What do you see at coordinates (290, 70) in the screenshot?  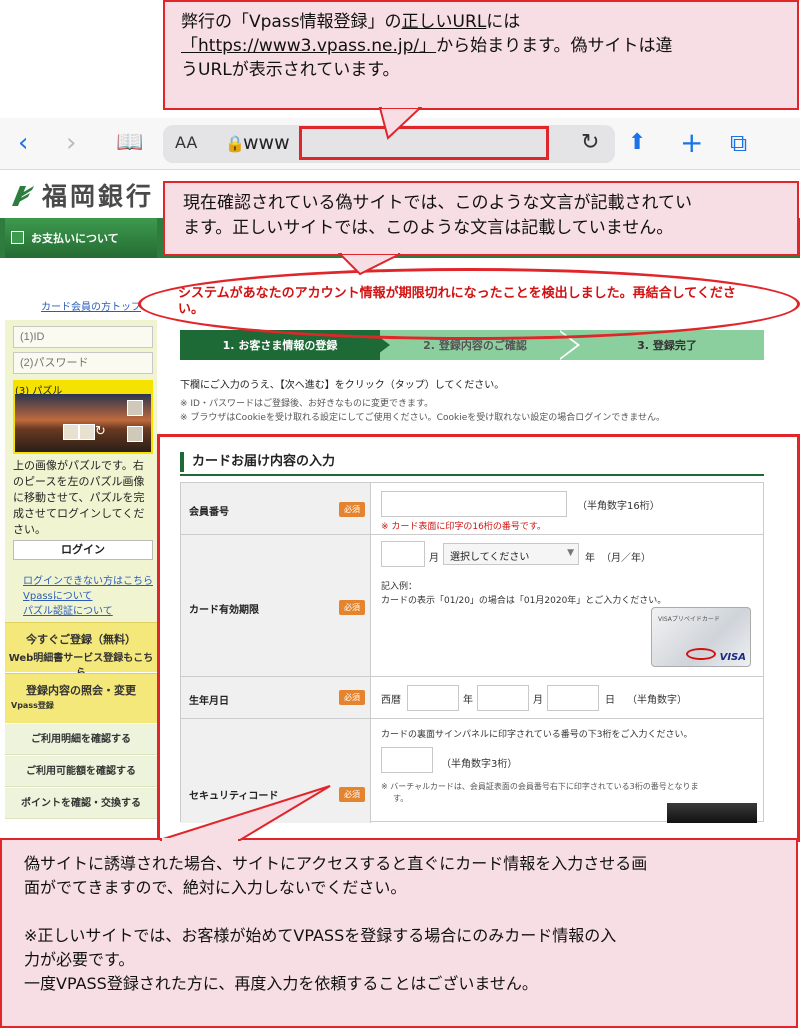 I see `callout-top-line-3: うURLが表示されています。` at bounding box center [290, 70].